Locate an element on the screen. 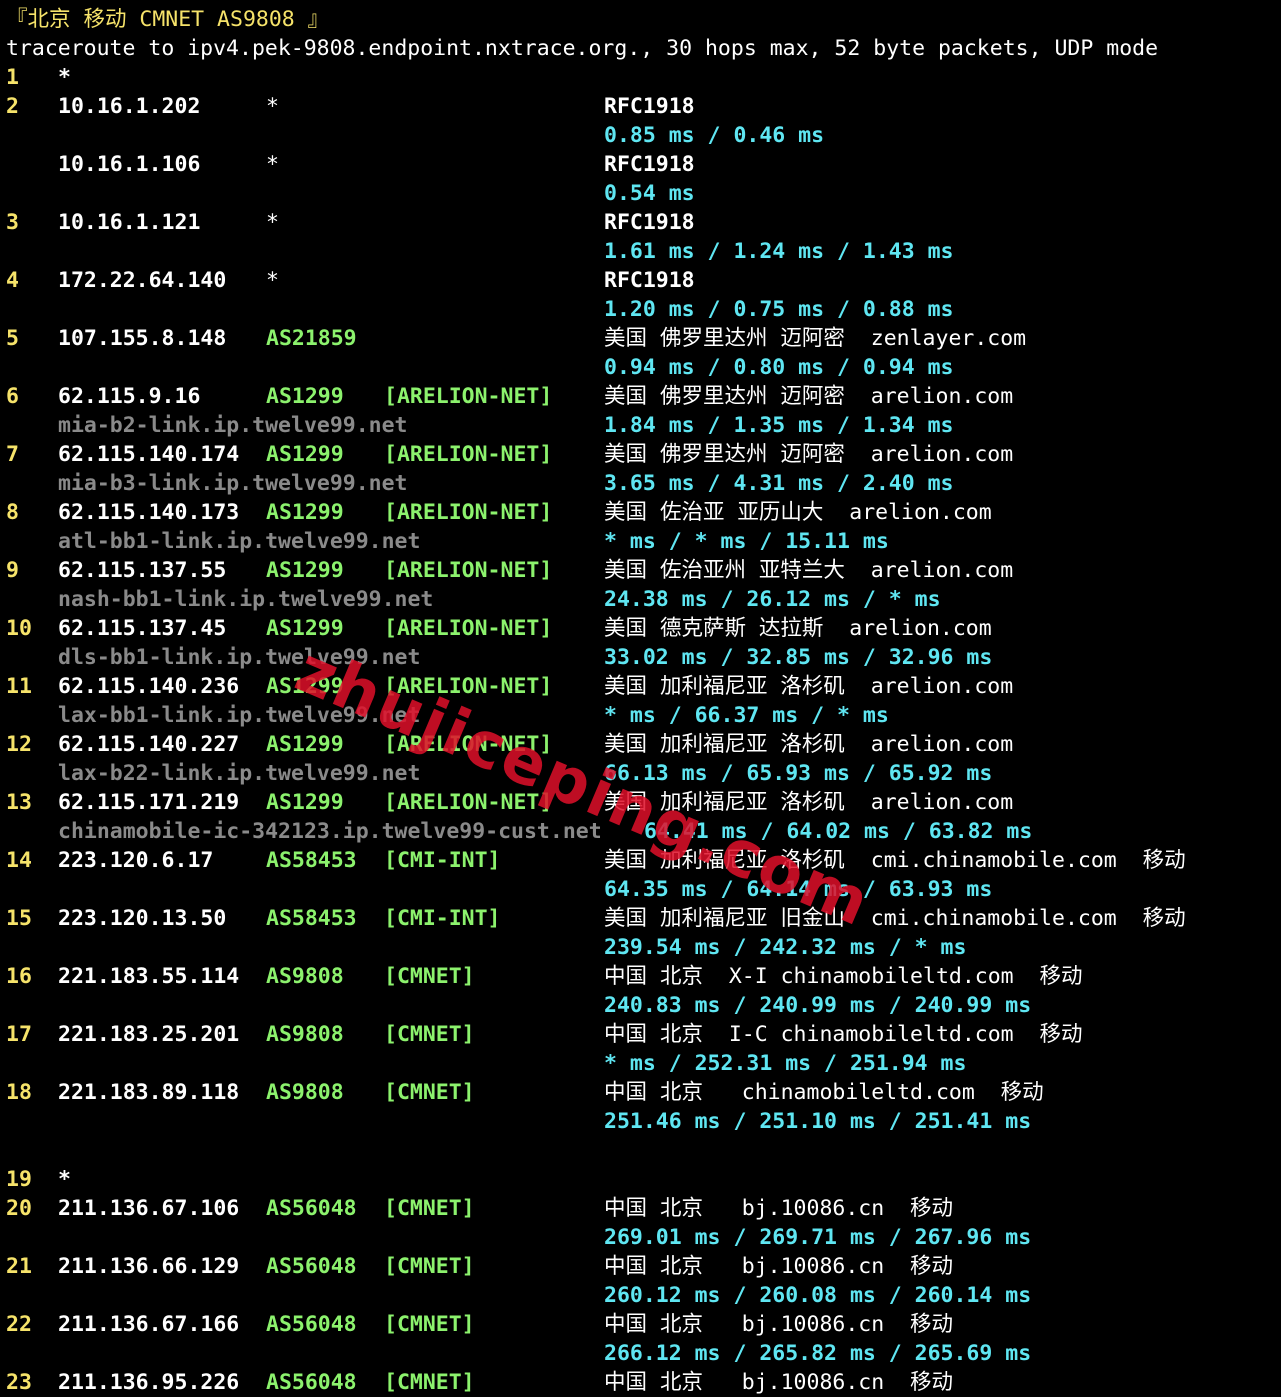  hop-number: 7 is located at coordinates (12, 454).